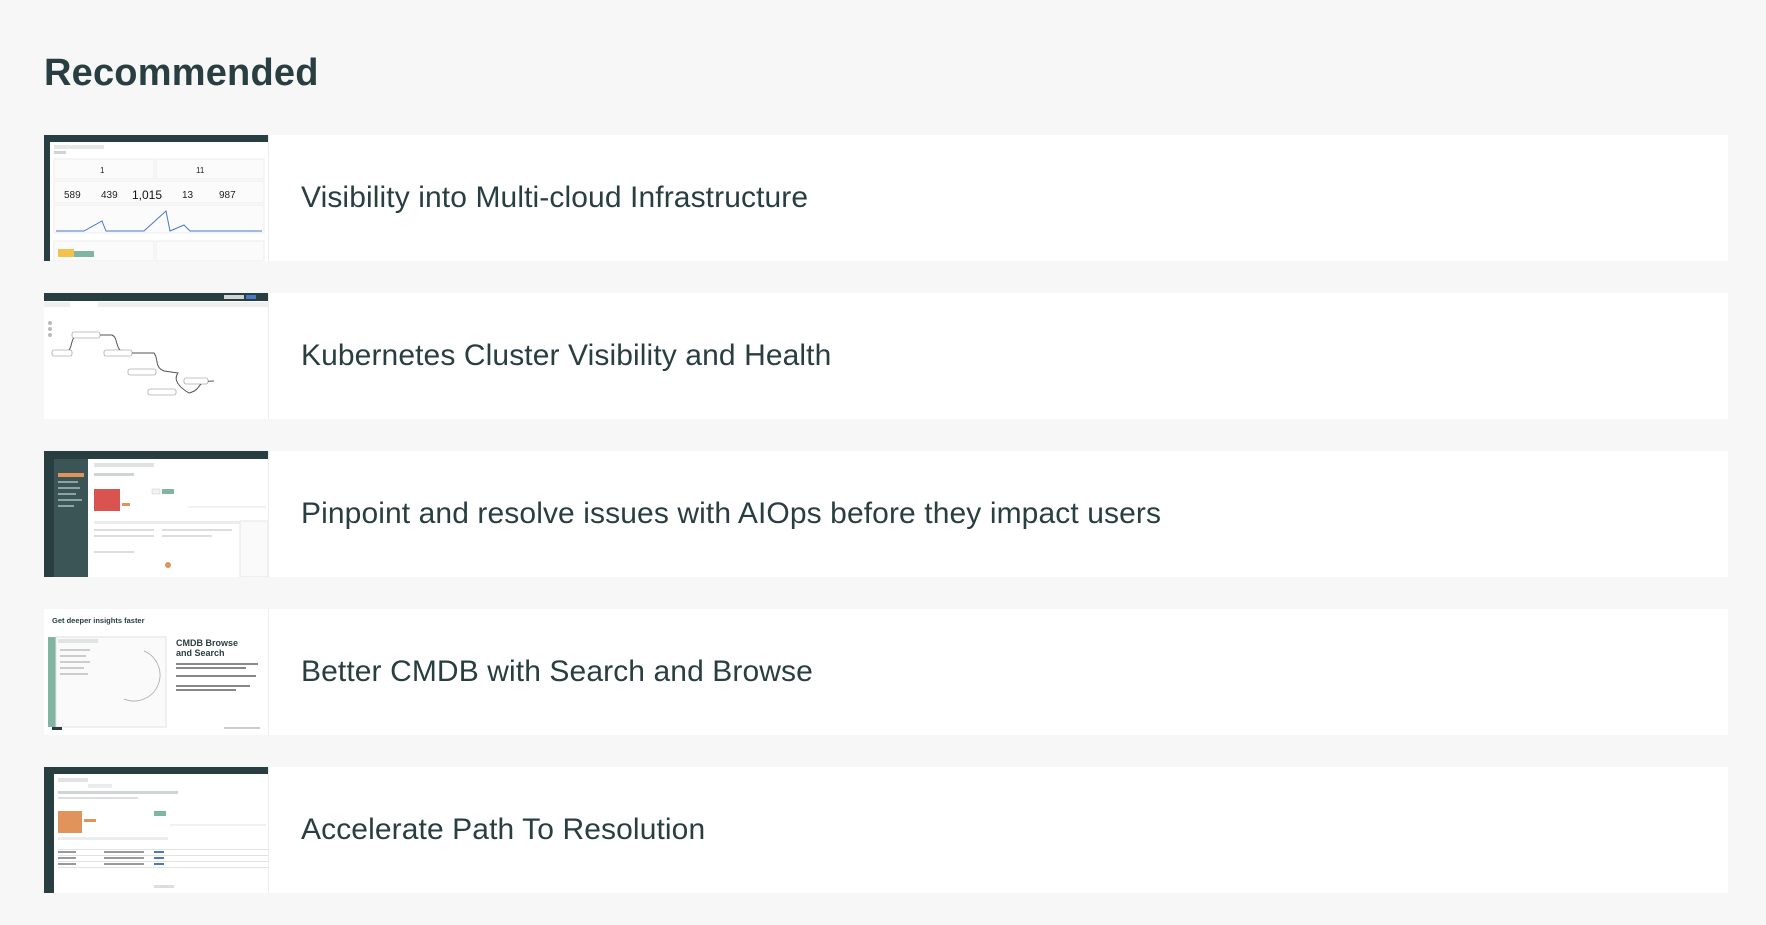 Image resolution: width=1766 pixels, height=925 pixels. I want to click on card-title: Better CMDB with Search and Browse, so click(557, 671).